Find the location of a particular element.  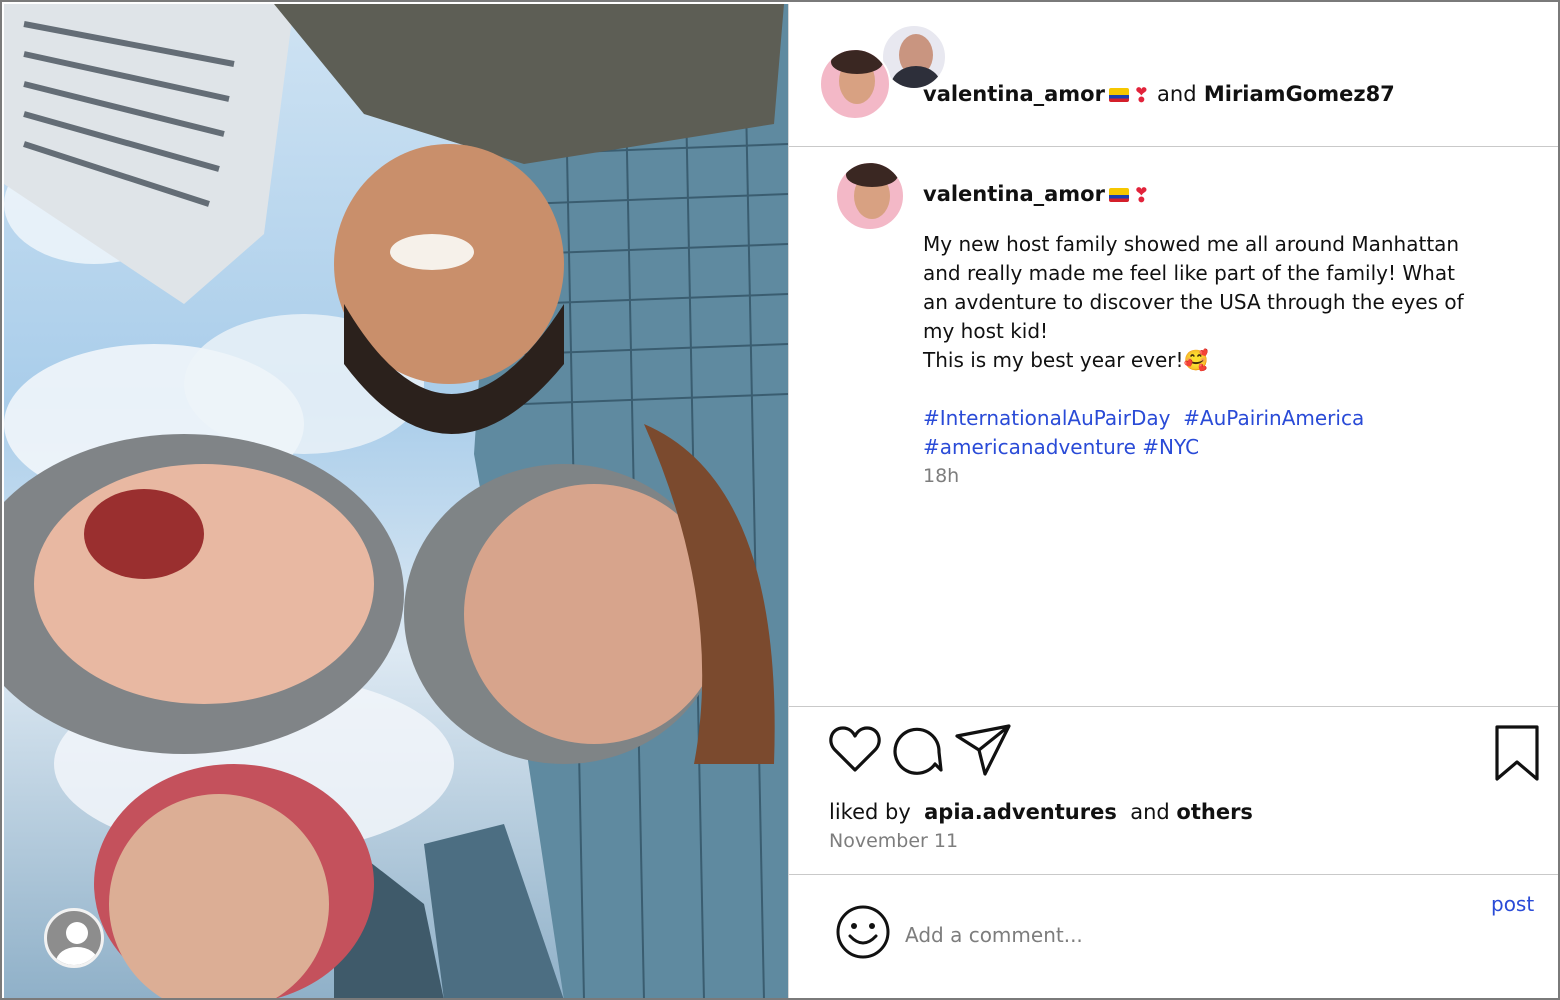

action-bar is located at coordinates (1187, 752).